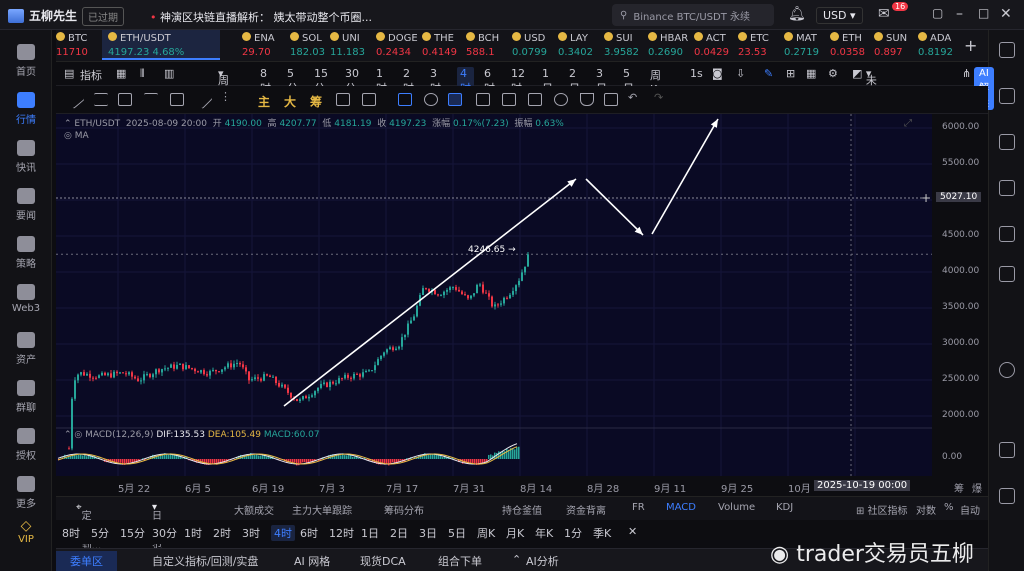  I want to click on calendar-icon: ▦, so click(121, 73).